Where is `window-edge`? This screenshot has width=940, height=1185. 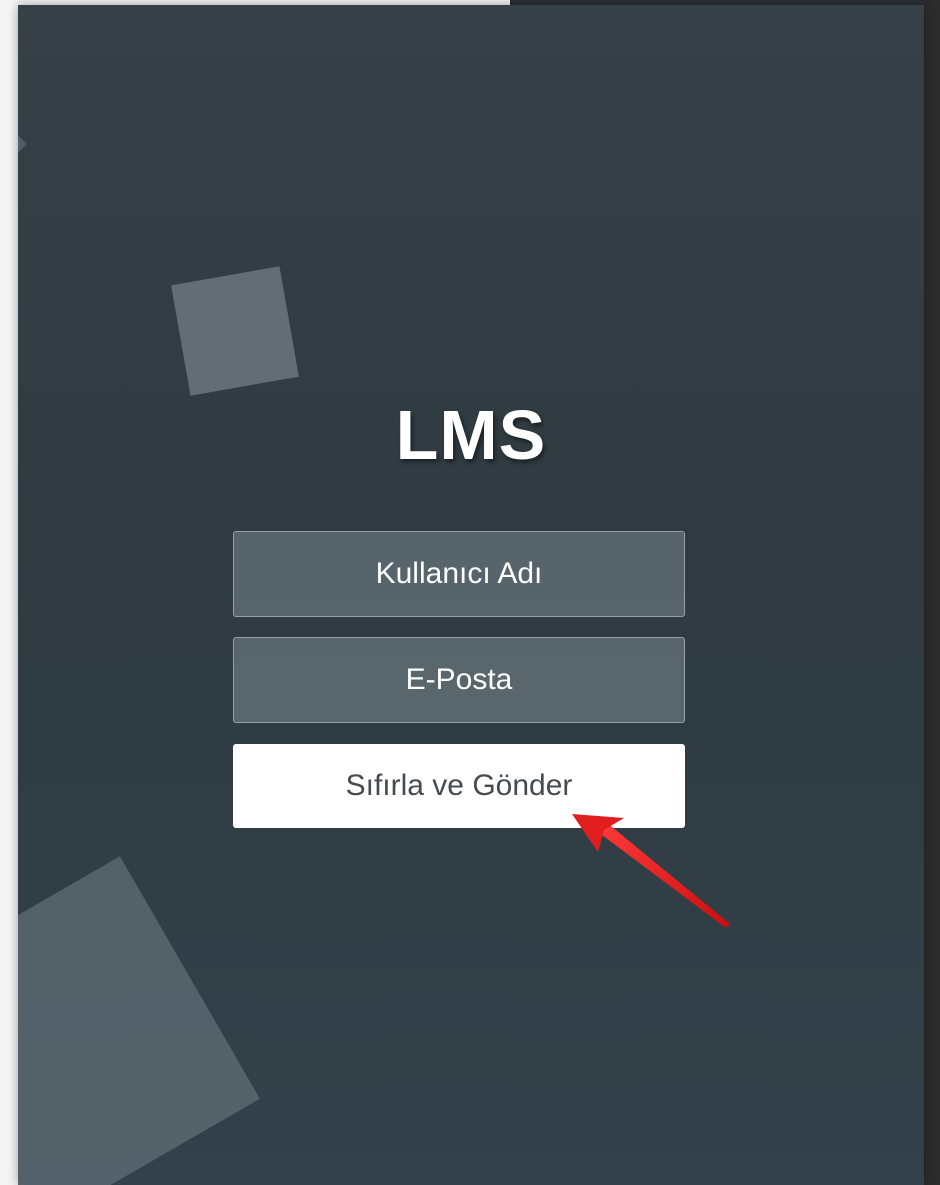 window-edge is located at coordinates (932, 592).